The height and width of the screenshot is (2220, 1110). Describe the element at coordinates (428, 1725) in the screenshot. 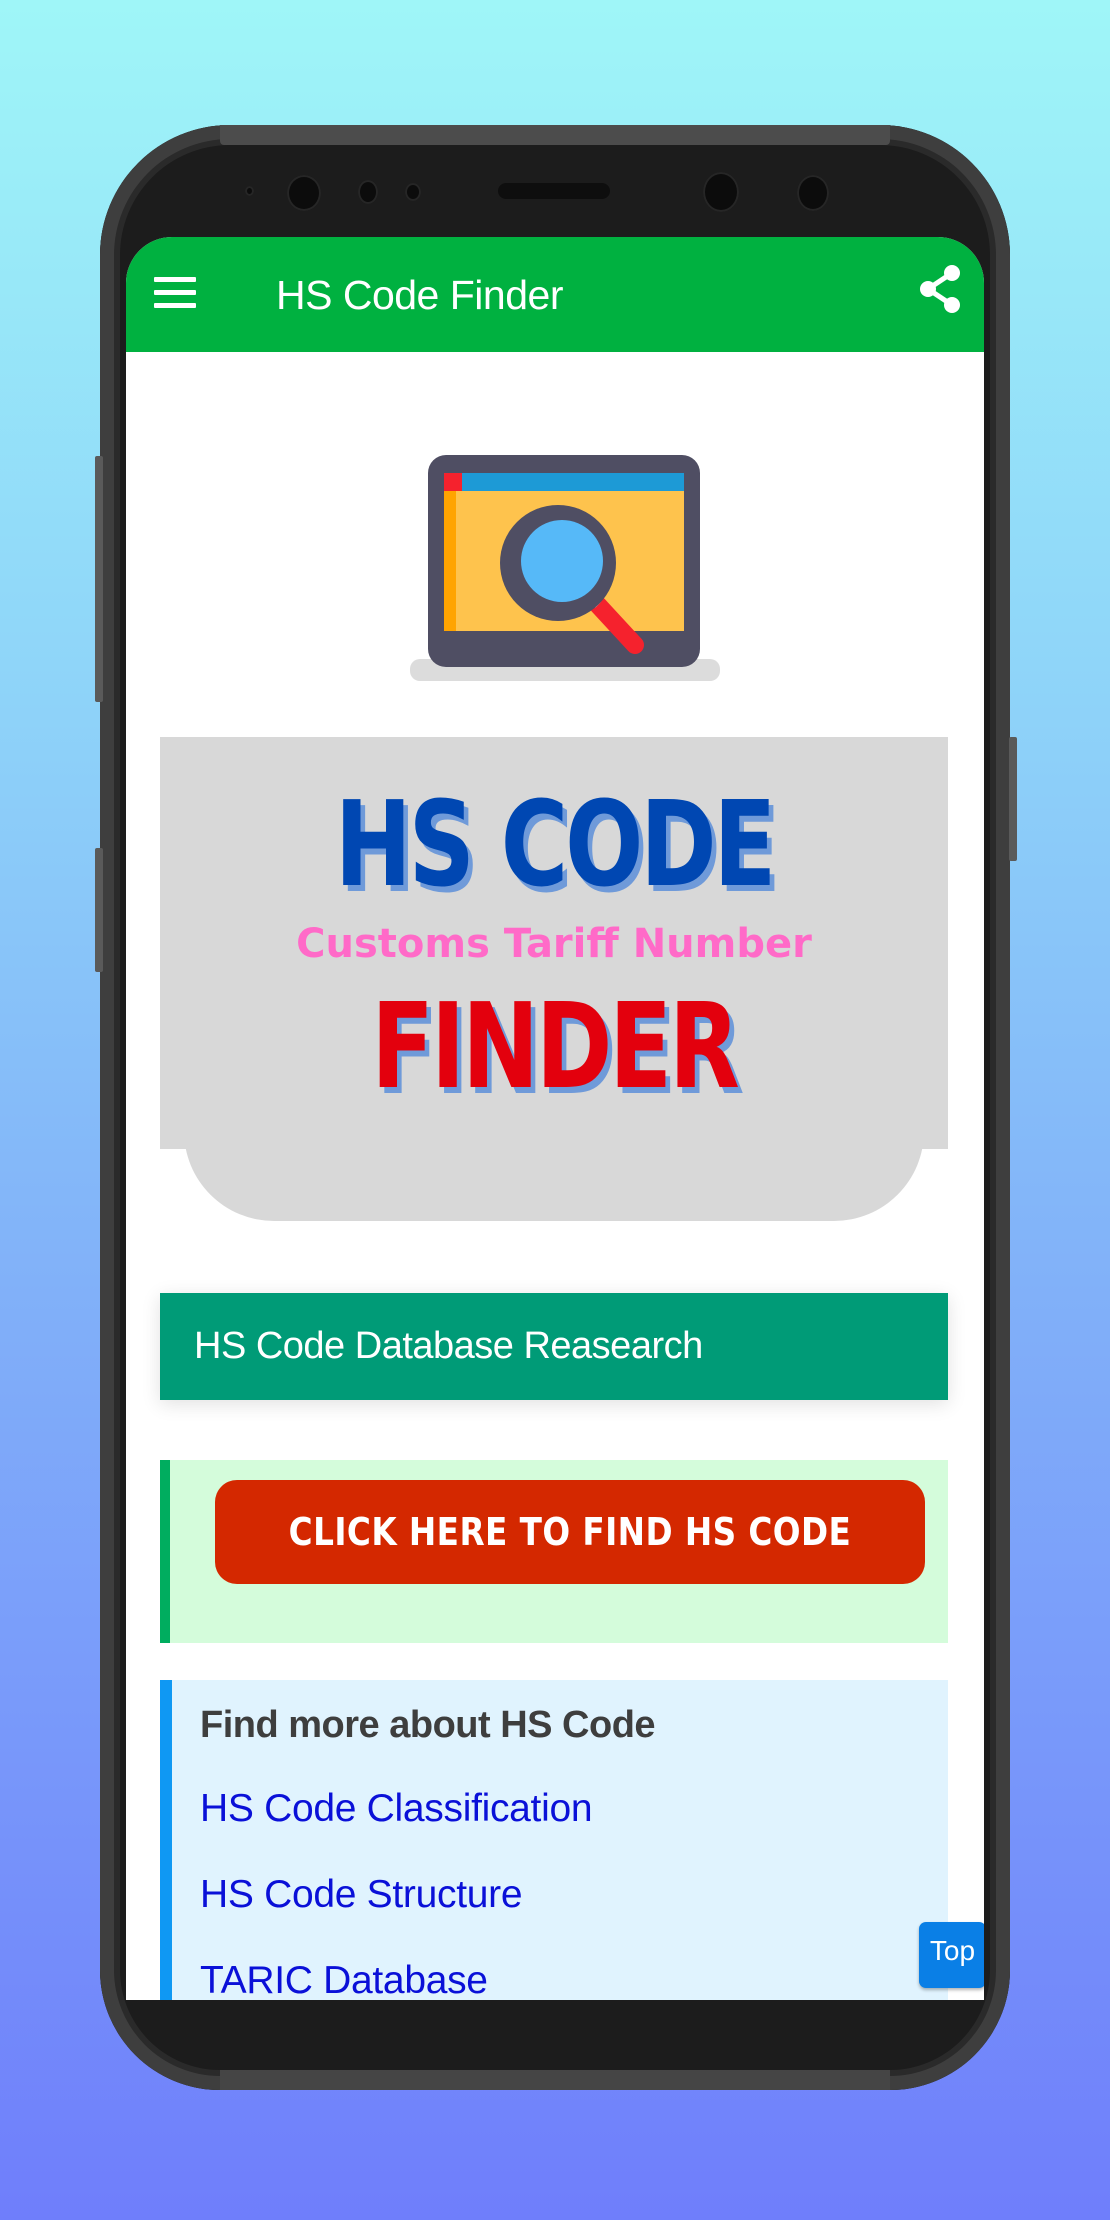

I see `find-more-title: Find more about HS Code` at that location.